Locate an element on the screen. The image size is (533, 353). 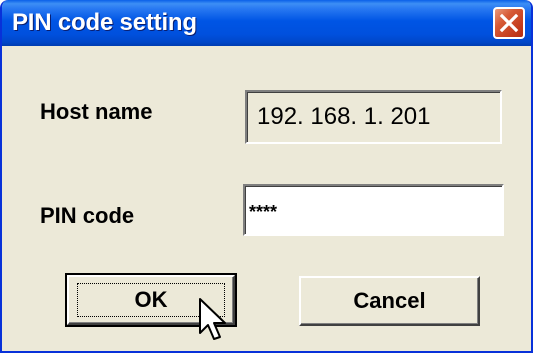
pin-code-label: PIN code is located at coordinates (87, 215).